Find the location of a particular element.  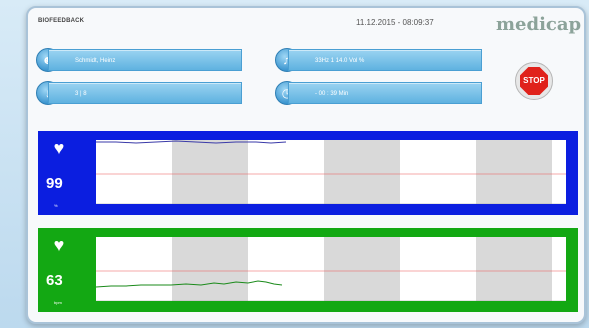

level-field: 3 | 8 is located at coordinates (145, 93).